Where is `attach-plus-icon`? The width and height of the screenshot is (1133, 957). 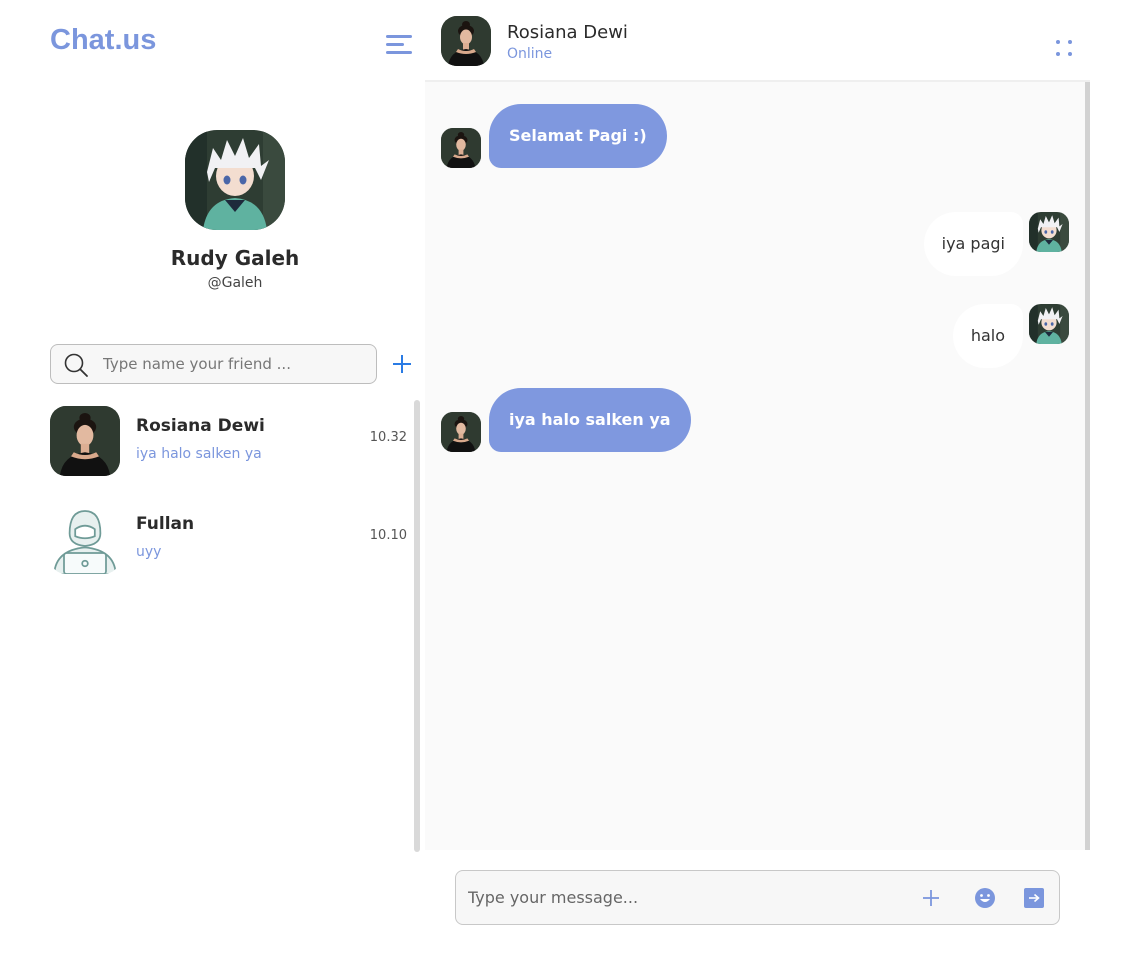
attach-plus-icon is located at coordinates (931, 898).